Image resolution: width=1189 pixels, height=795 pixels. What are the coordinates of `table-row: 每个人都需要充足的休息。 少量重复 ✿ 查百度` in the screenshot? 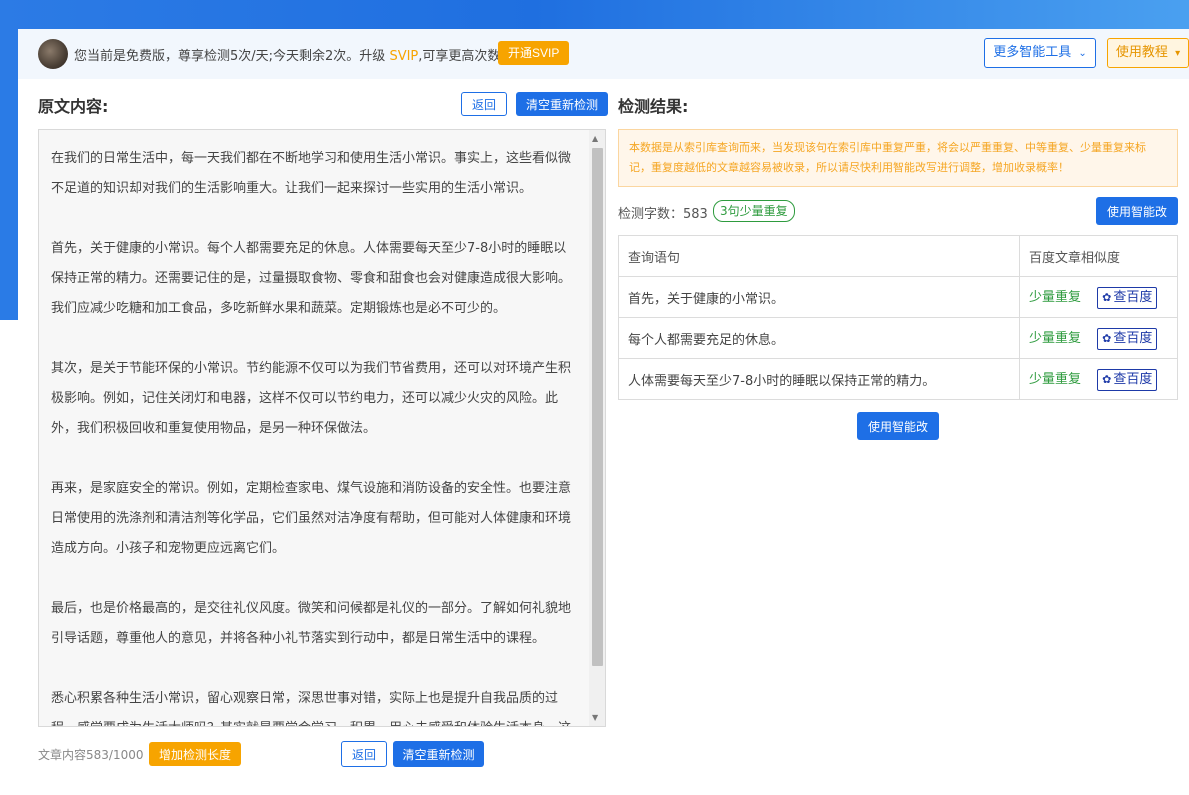 It's located at (898, 338).